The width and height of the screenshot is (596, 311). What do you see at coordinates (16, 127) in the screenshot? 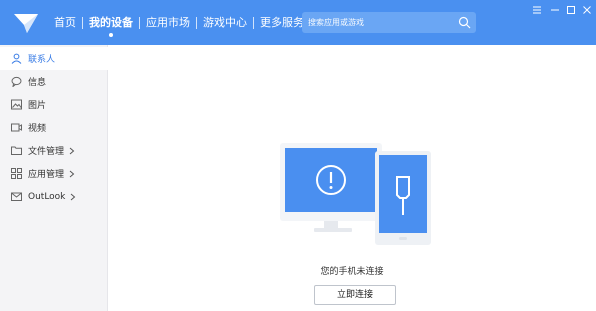
I see `video-icon` at bounding box center [16, 127].